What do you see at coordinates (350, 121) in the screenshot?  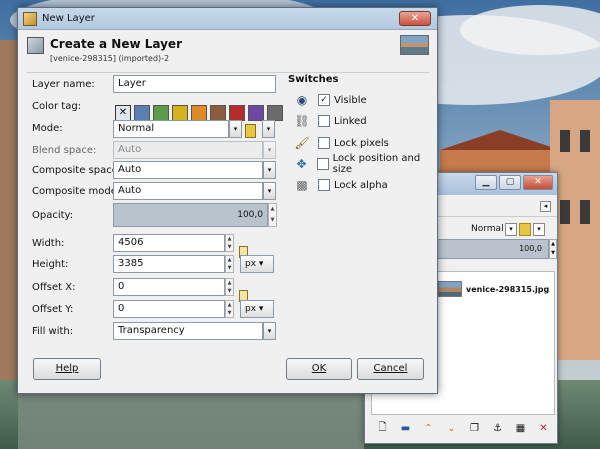 I see `linked-label: Linked` at bounding box center [350, 121].